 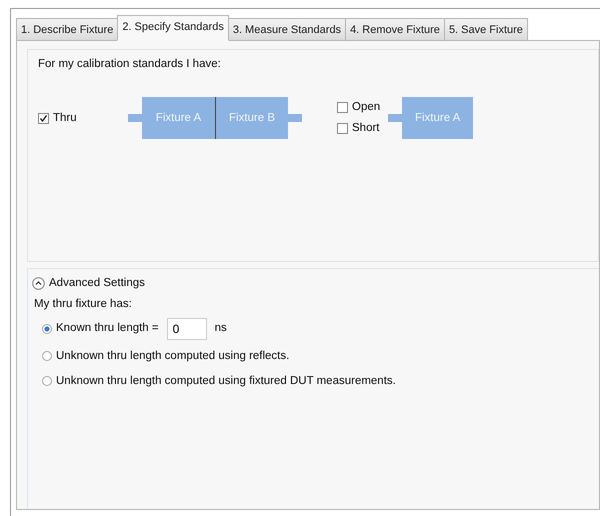 I want to click on collapse-icon, so click(x=38, y=283).